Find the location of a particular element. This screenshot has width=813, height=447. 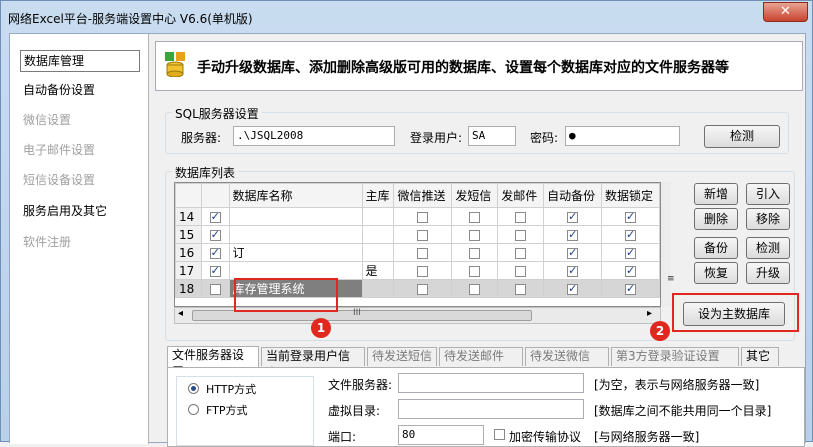

col-email: 发邮件 is located at coordinates (521, 195).